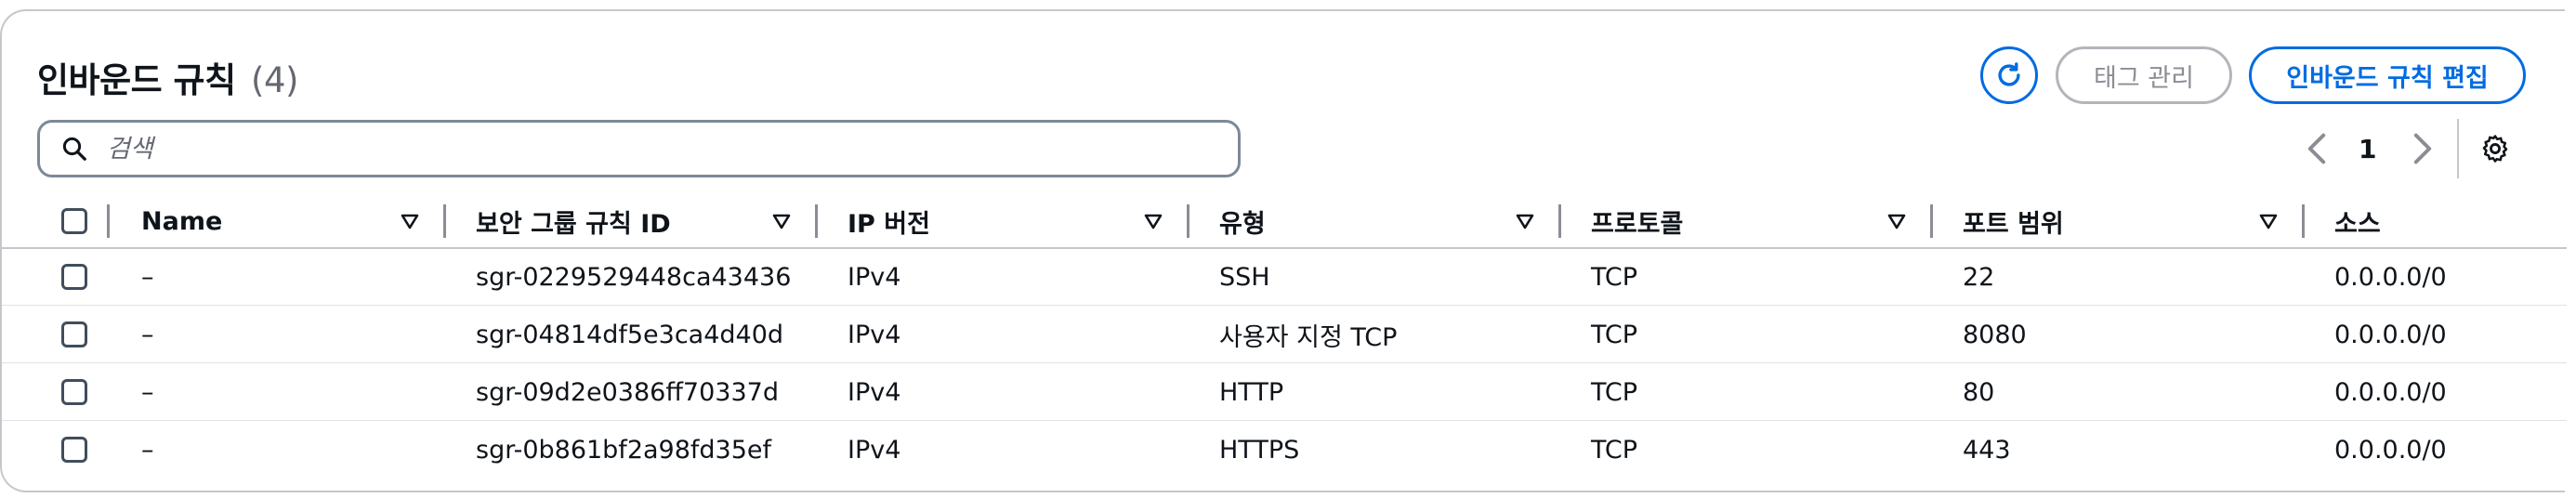 This screenshot has width=2576, height=498. Describe the element at coordinates (1308, 337) in the screenshot. I see `cell-type: 사용자 지정 TCP` at that location.